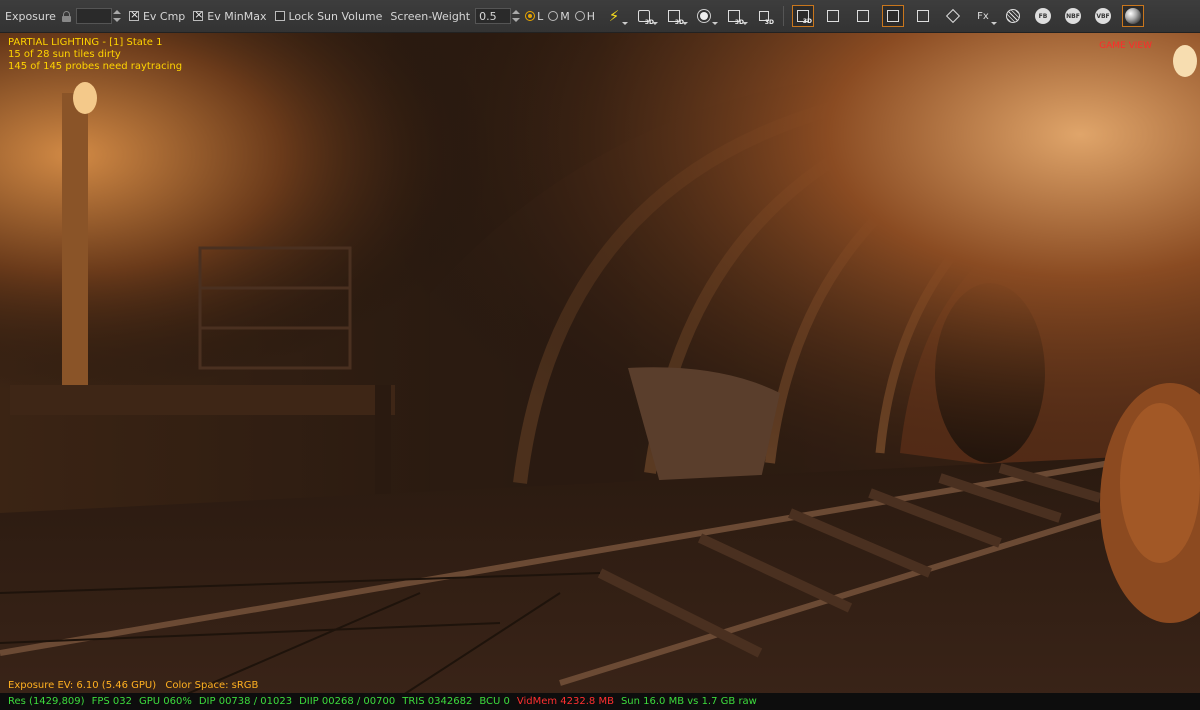  Describe the element at coordinates (784, 16) in the screenshot. I see `toolbar-separator` at that location.